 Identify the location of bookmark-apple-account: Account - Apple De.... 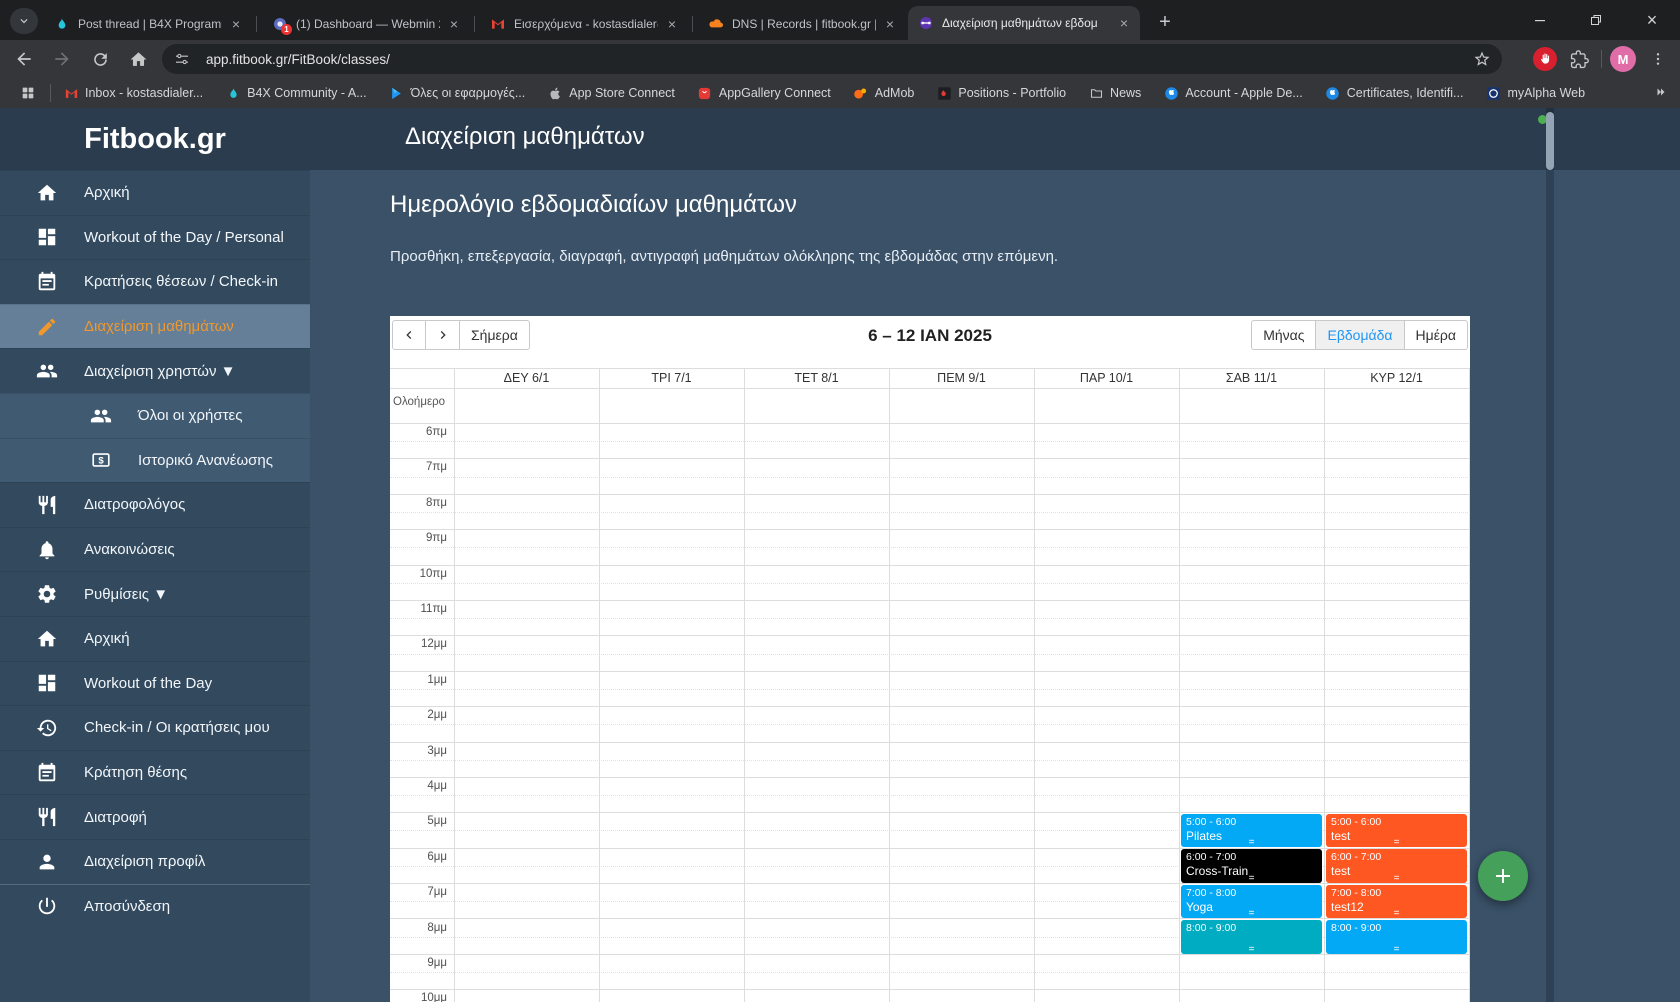
(1233, 93).